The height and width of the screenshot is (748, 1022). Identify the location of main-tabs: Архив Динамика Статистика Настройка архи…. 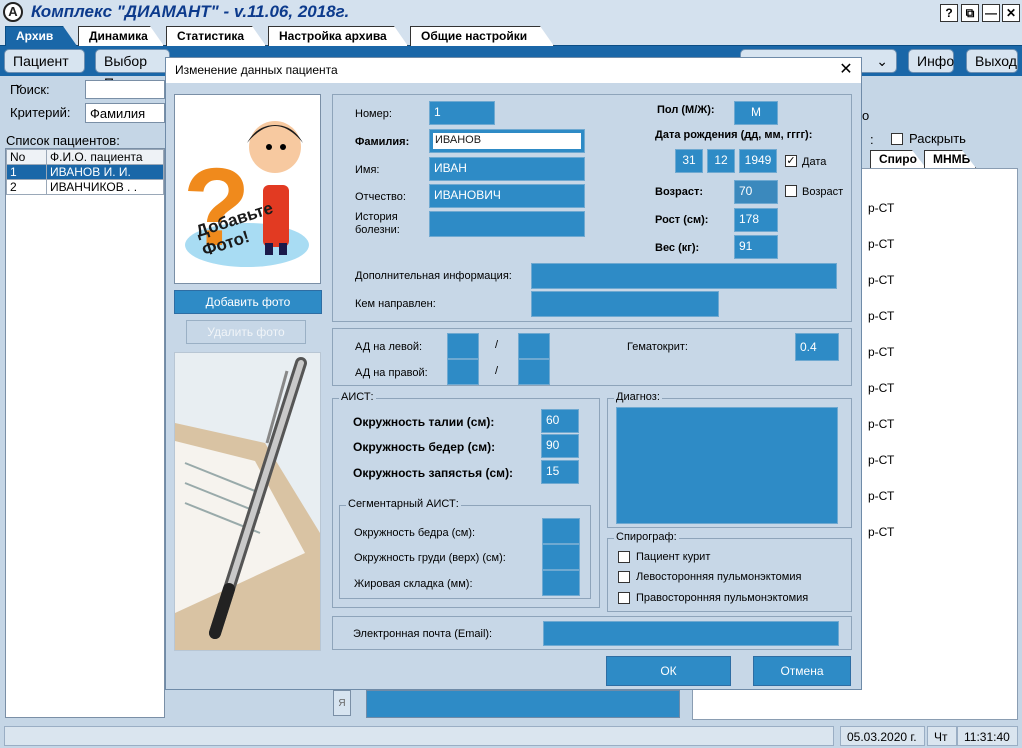
(511, 35).